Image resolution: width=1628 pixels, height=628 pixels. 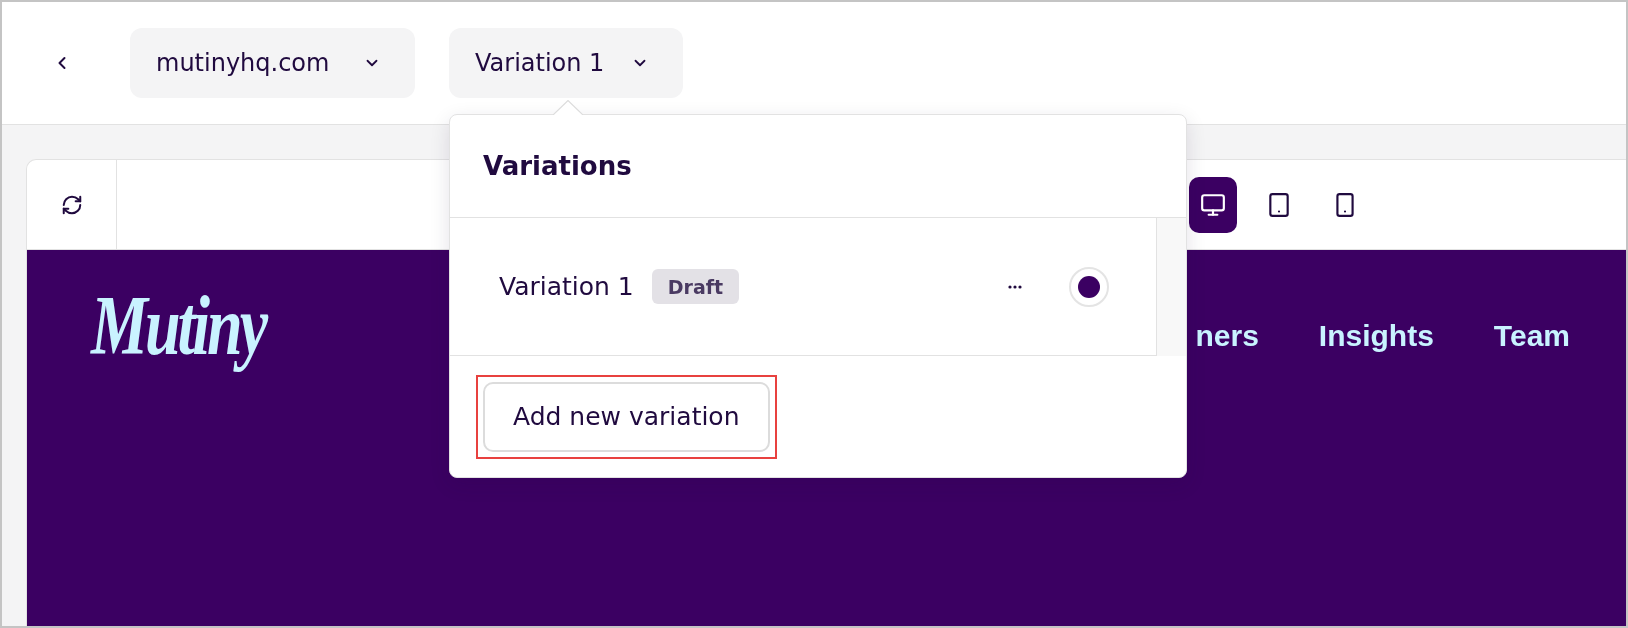 What do you see at coordinates (695, 286) in the screenshot?
I see `status-badge: Draft` at bounding box center [695, 286].